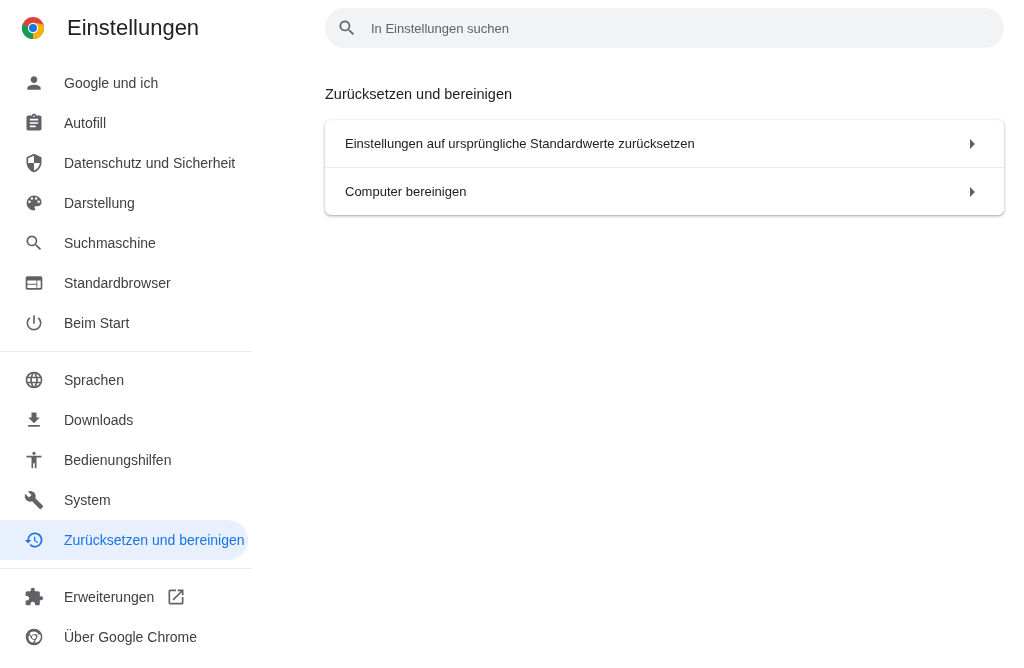 This screenshot has height=668, width=1024. Describe the element at coordinates (124, 203) in the screenshot. I see `sidebar-item: Darstellung` at that location.